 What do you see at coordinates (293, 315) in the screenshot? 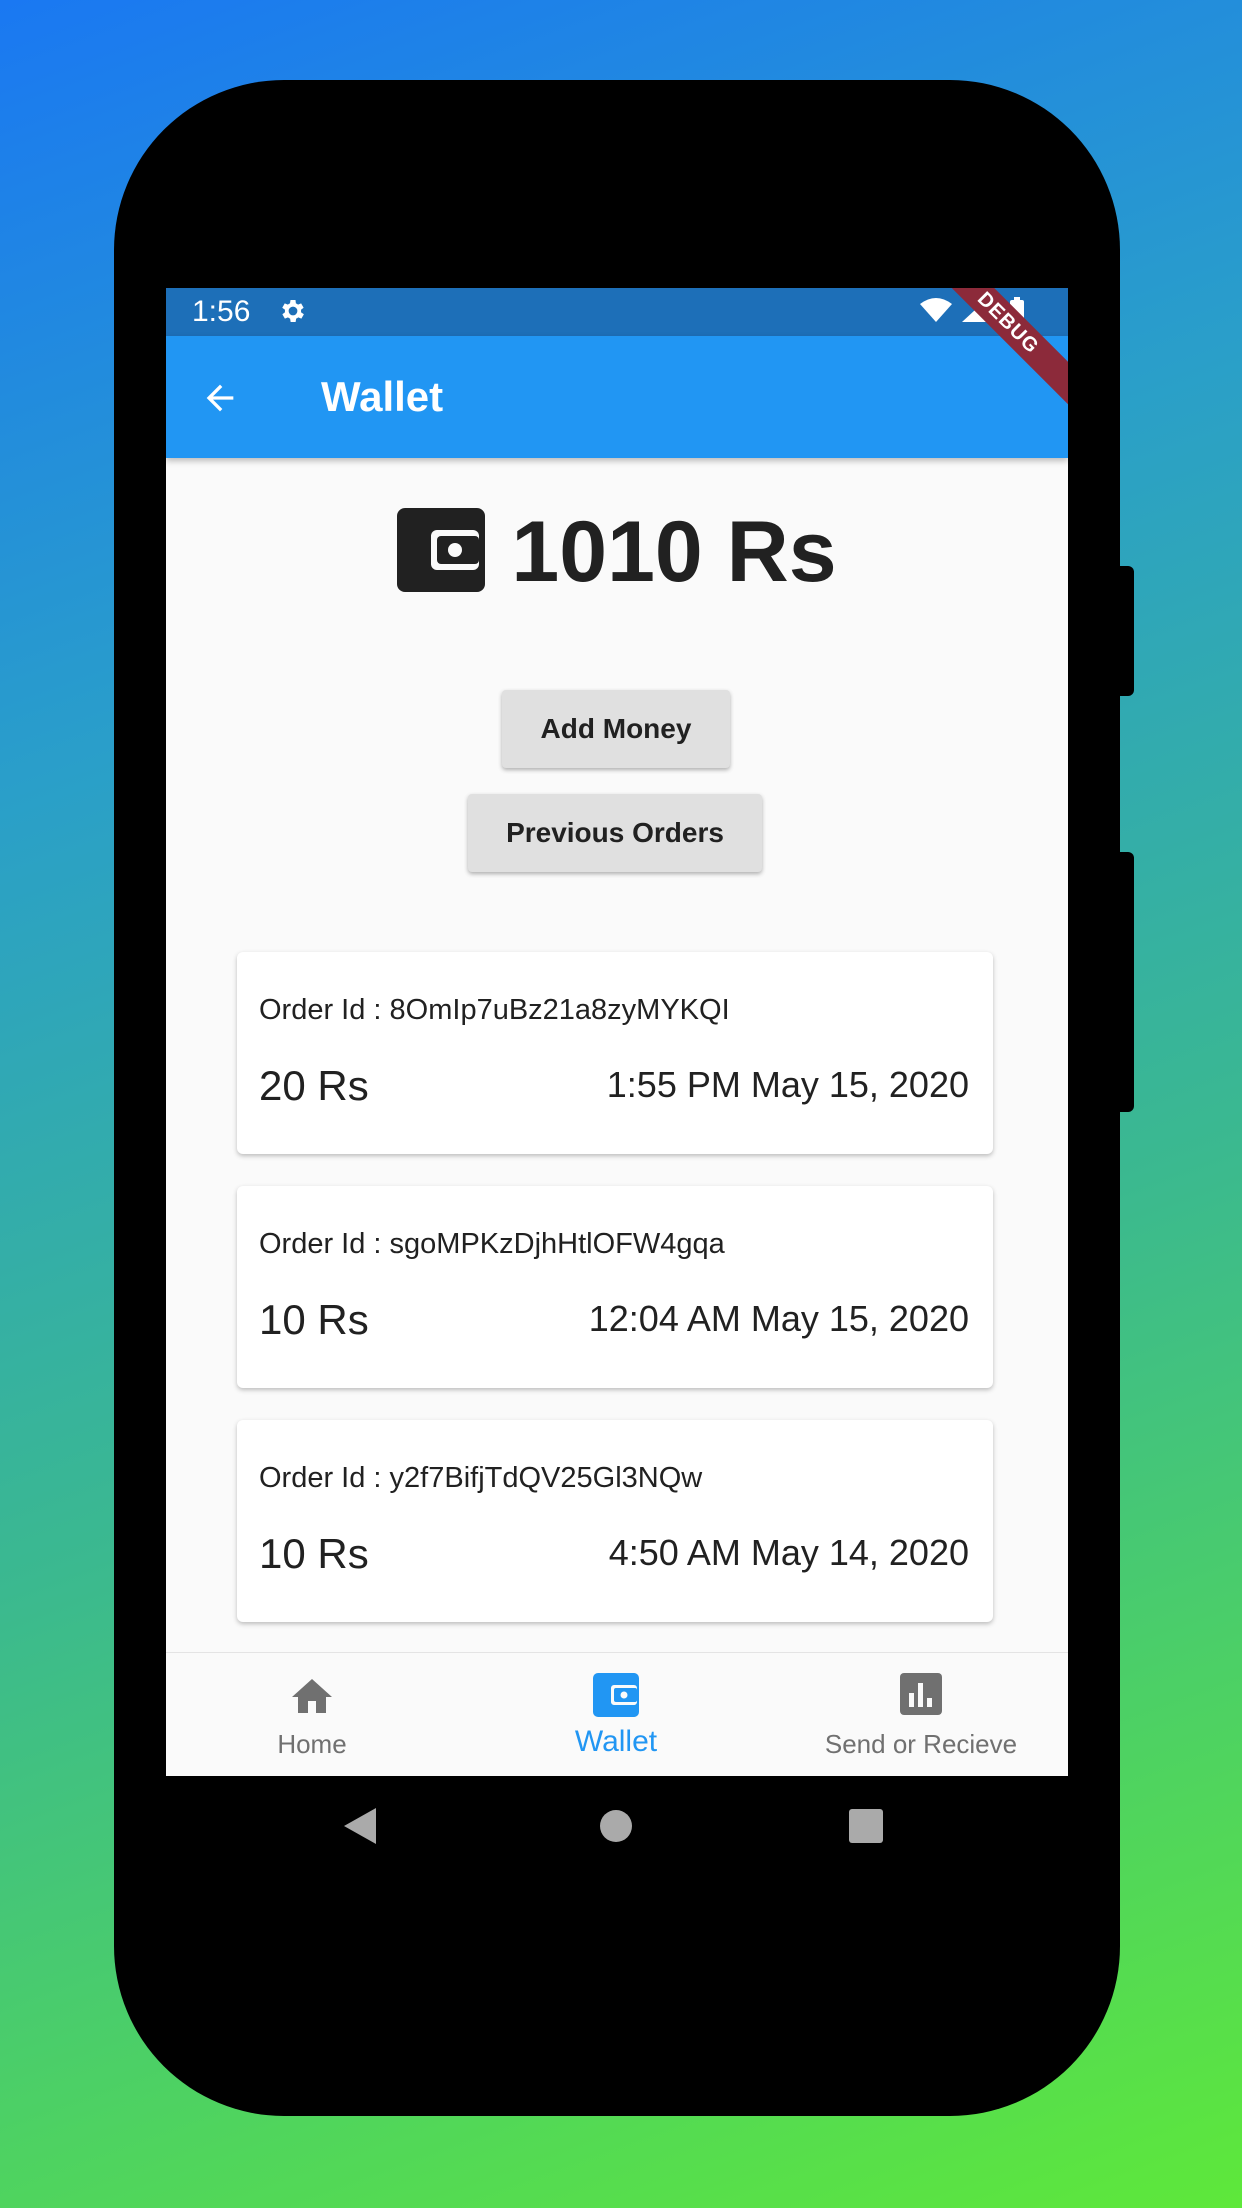
I see `gear-icon` at bounding box center [293, 315].